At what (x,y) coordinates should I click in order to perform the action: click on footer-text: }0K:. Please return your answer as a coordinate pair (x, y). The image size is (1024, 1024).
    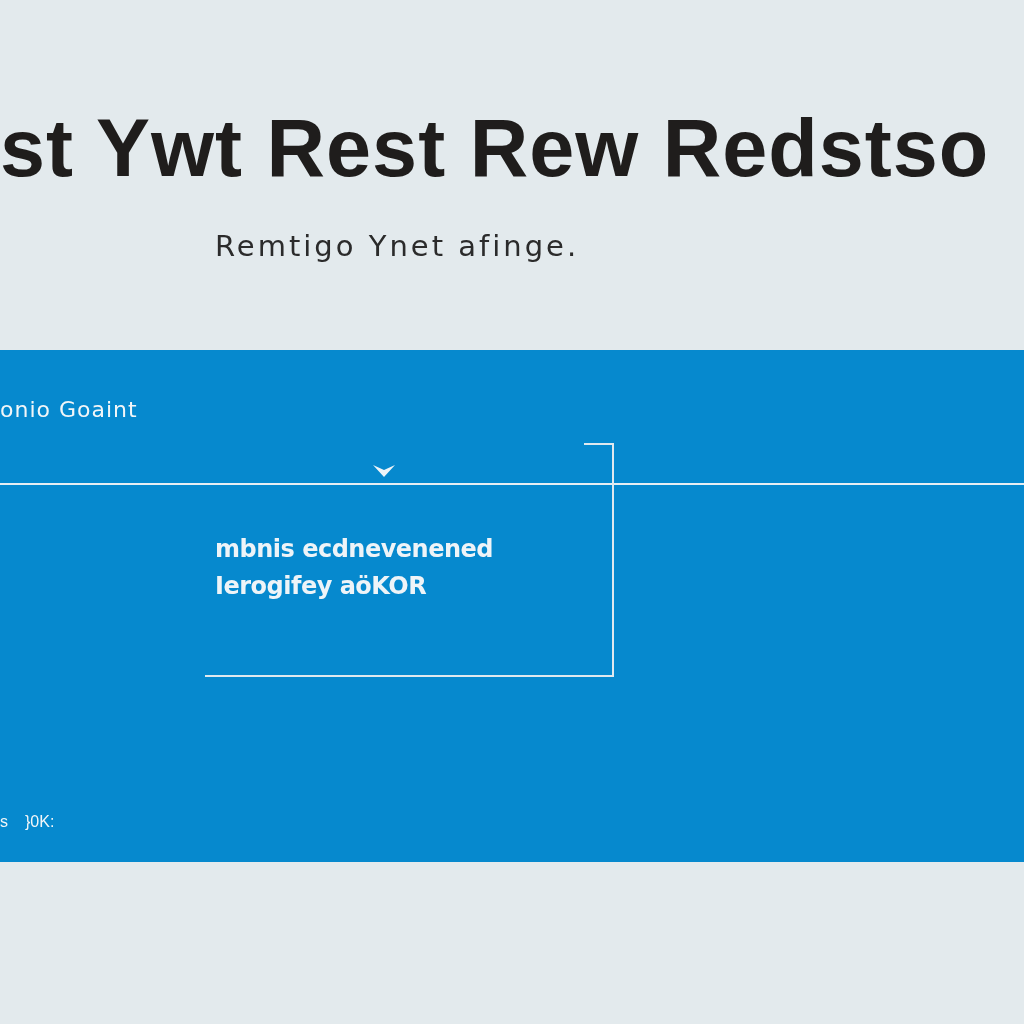
    Looking at the image, I should click on (40, 822).